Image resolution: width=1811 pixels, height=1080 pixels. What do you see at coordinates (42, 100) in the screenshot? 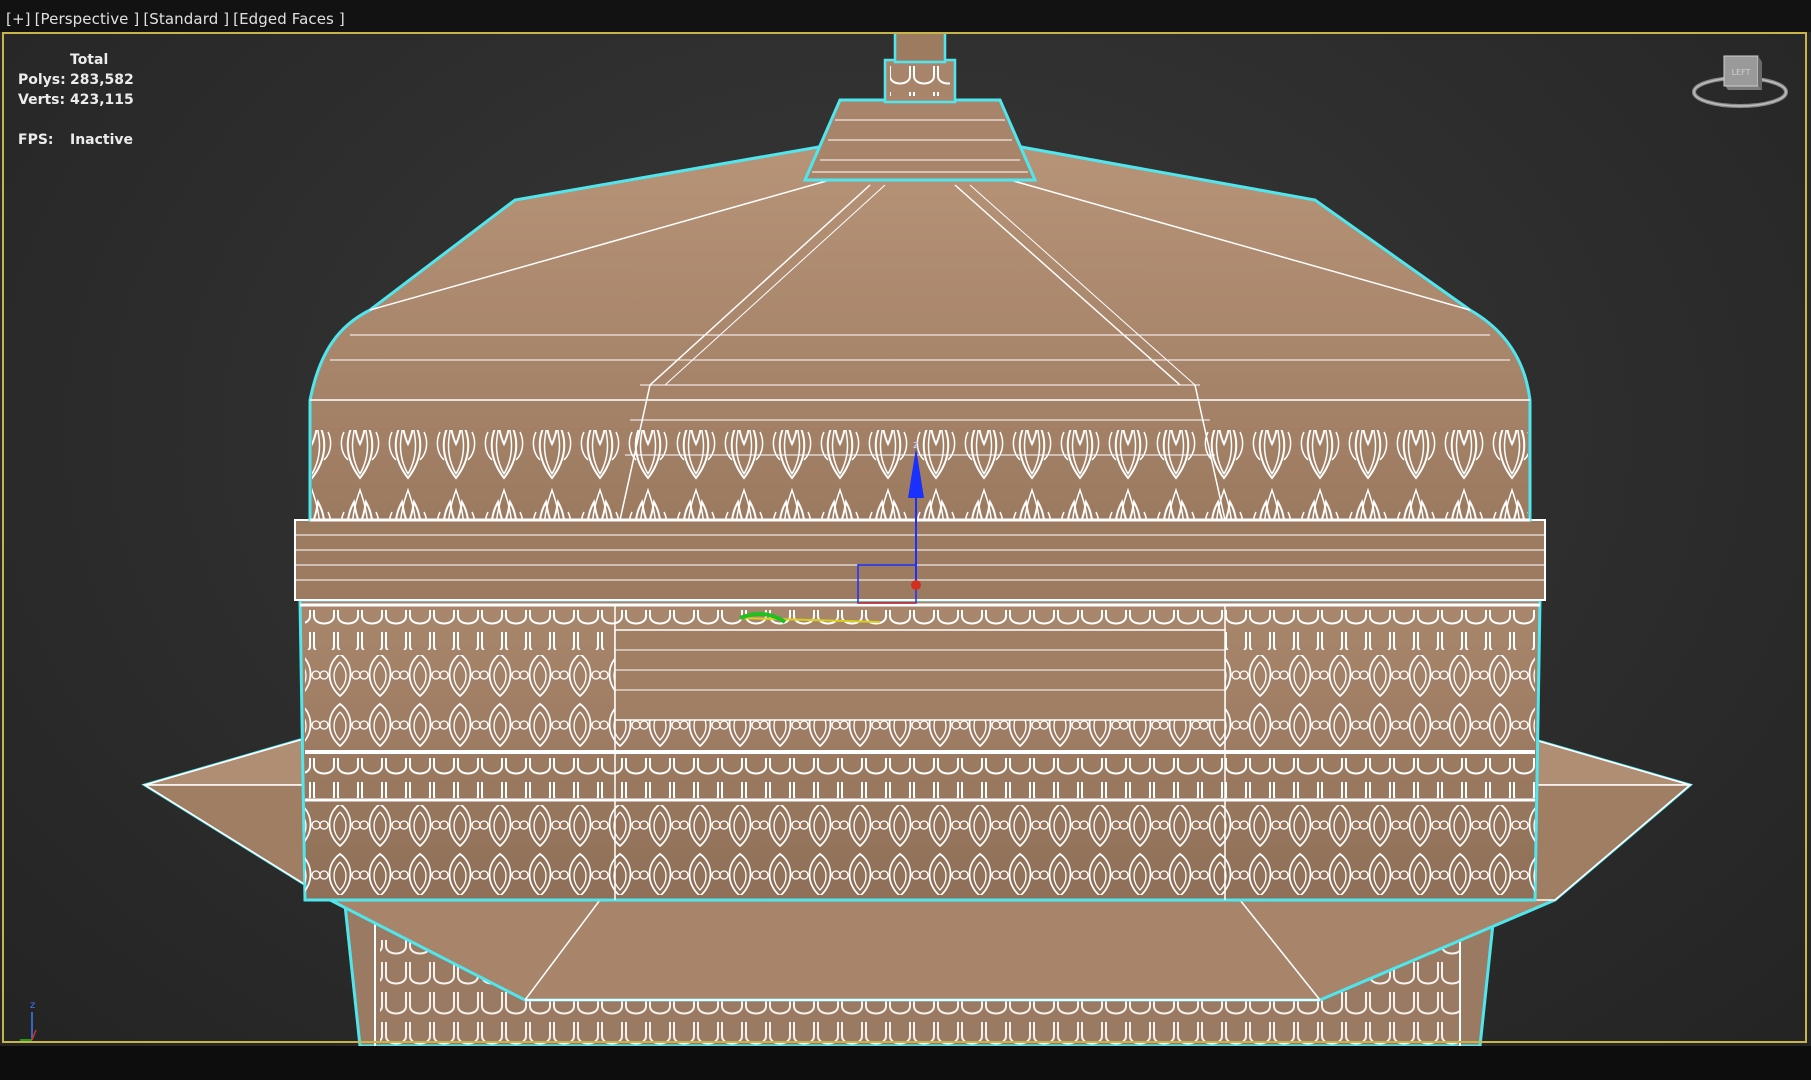
I see `verts-label: Verts:` at bounding box center [42, 100].